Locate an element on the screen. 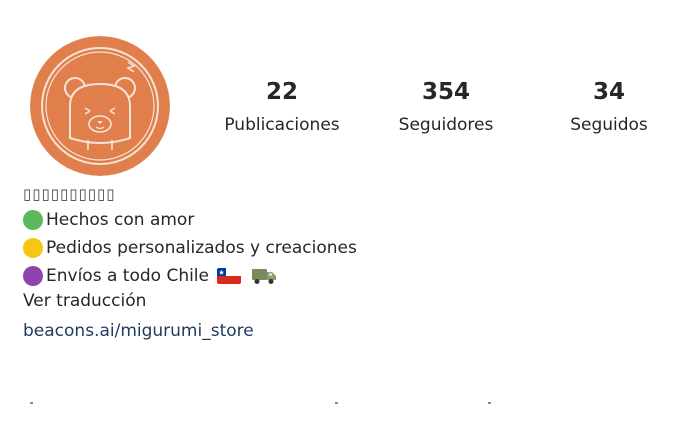 This screenshot has height=433, width=691. bio-line-3: Envíos a todo Chile is located at coordinates (343, 276).